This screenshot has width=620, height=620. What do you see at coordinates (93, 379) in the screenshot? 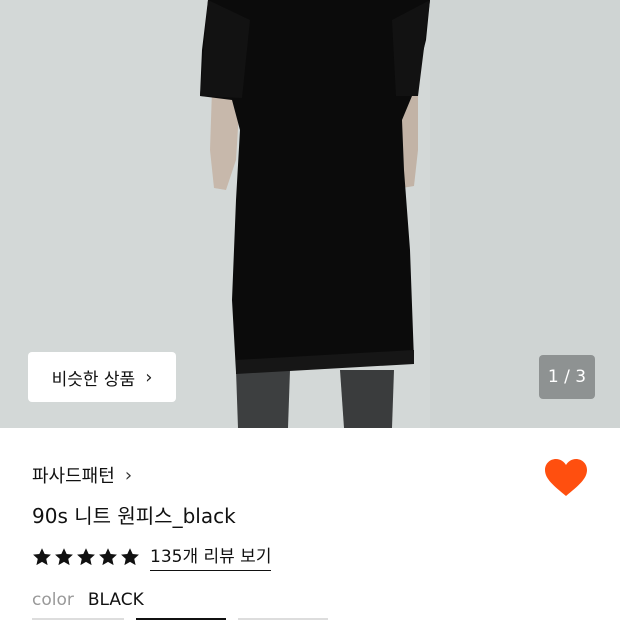
I see `similar-products-label: 비슷한 상품` at bounding box center [93, 379].